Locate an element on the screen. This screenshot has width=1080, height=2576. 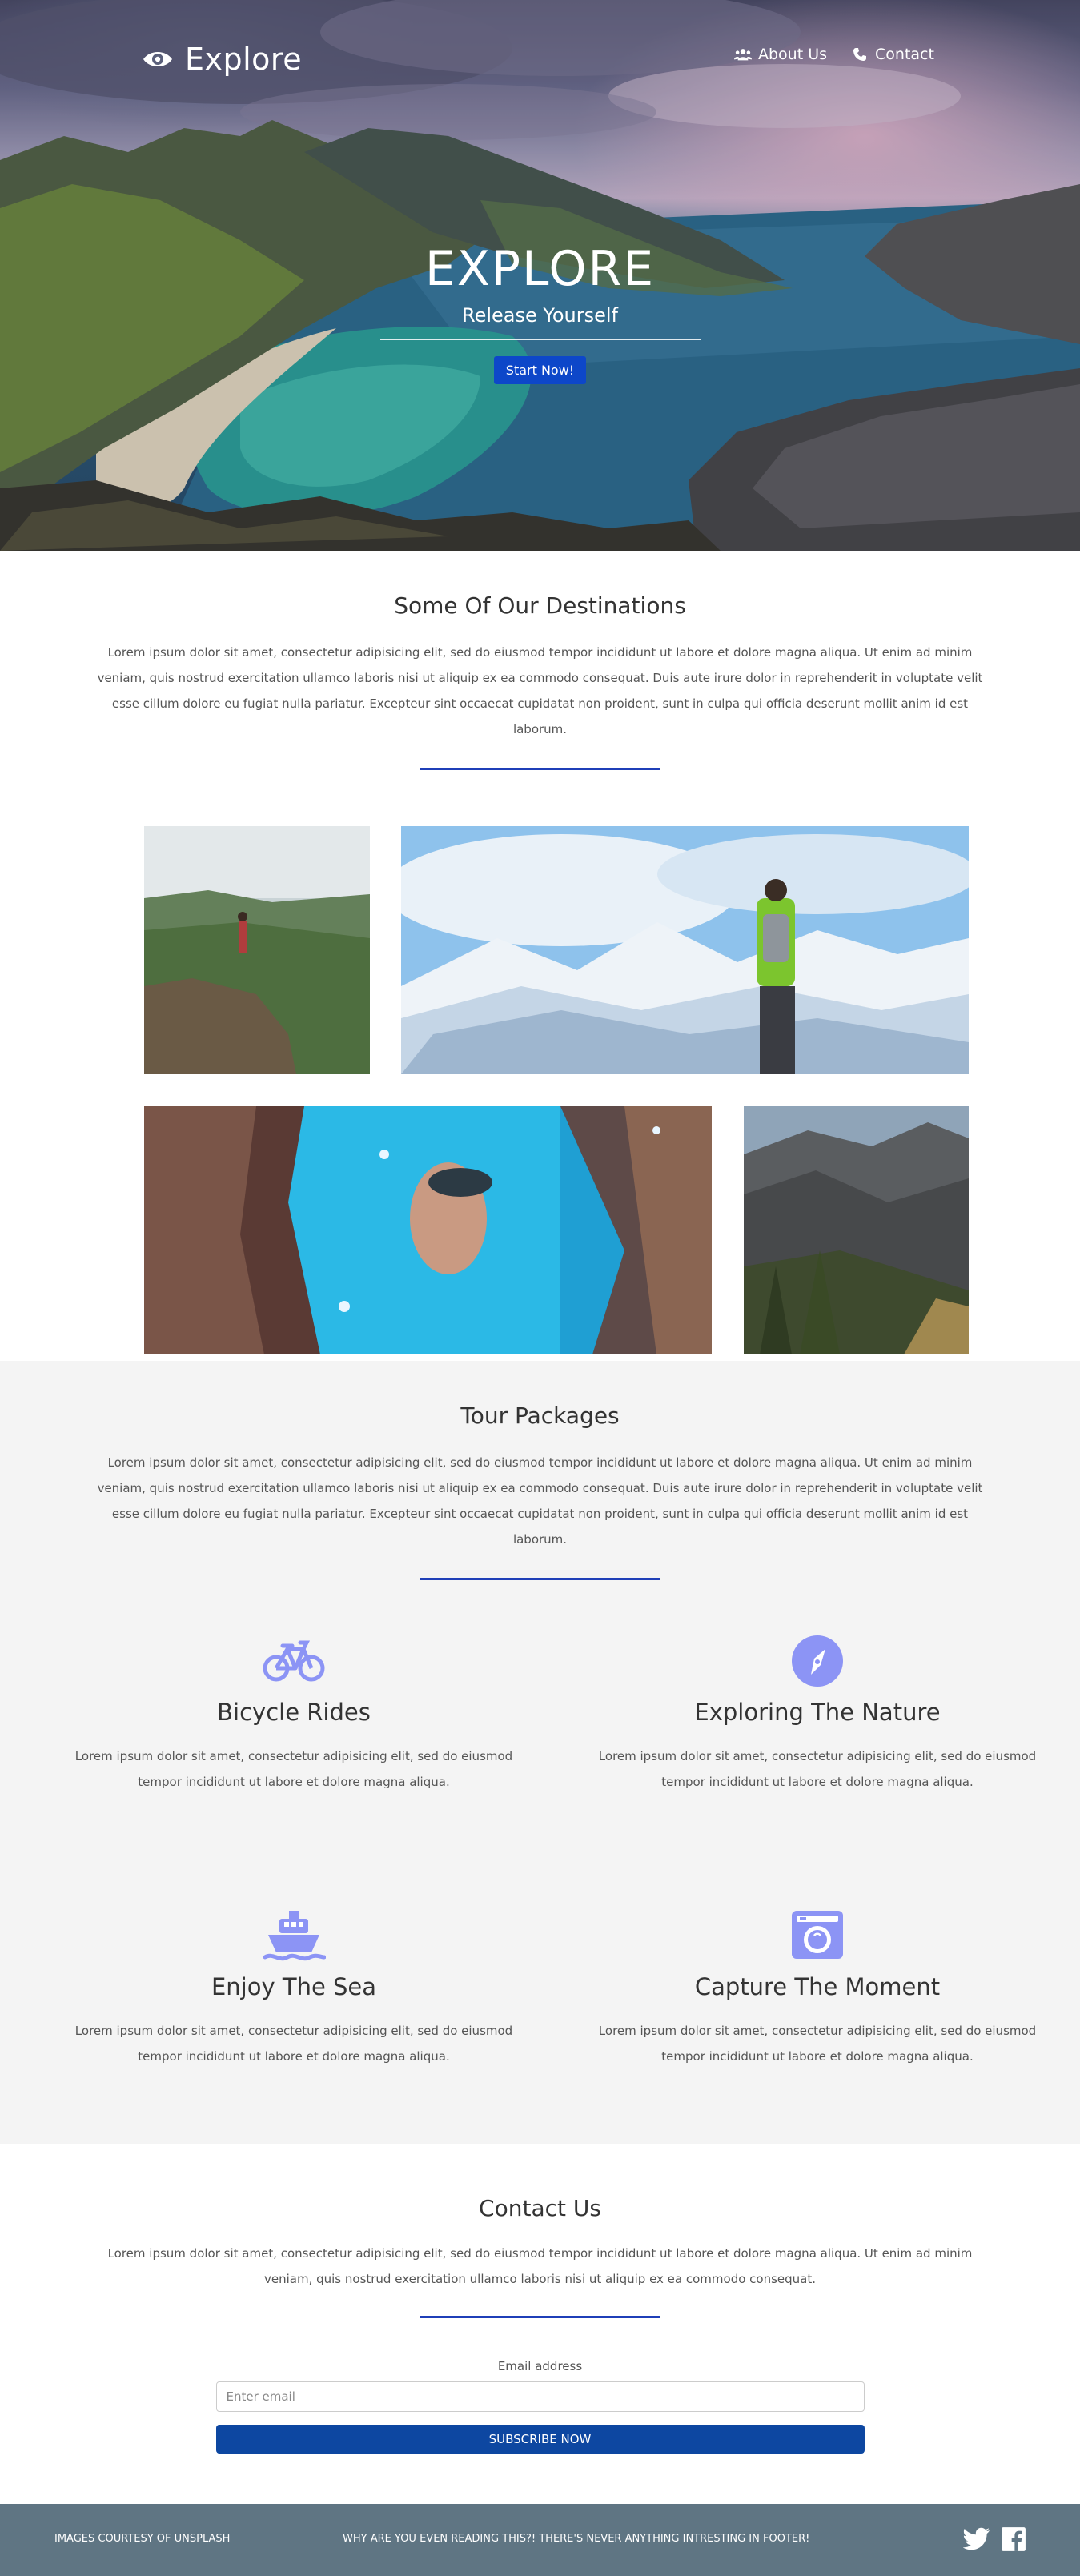
package-title: Enjoy The Sea is located at coordinates (294, 1986).